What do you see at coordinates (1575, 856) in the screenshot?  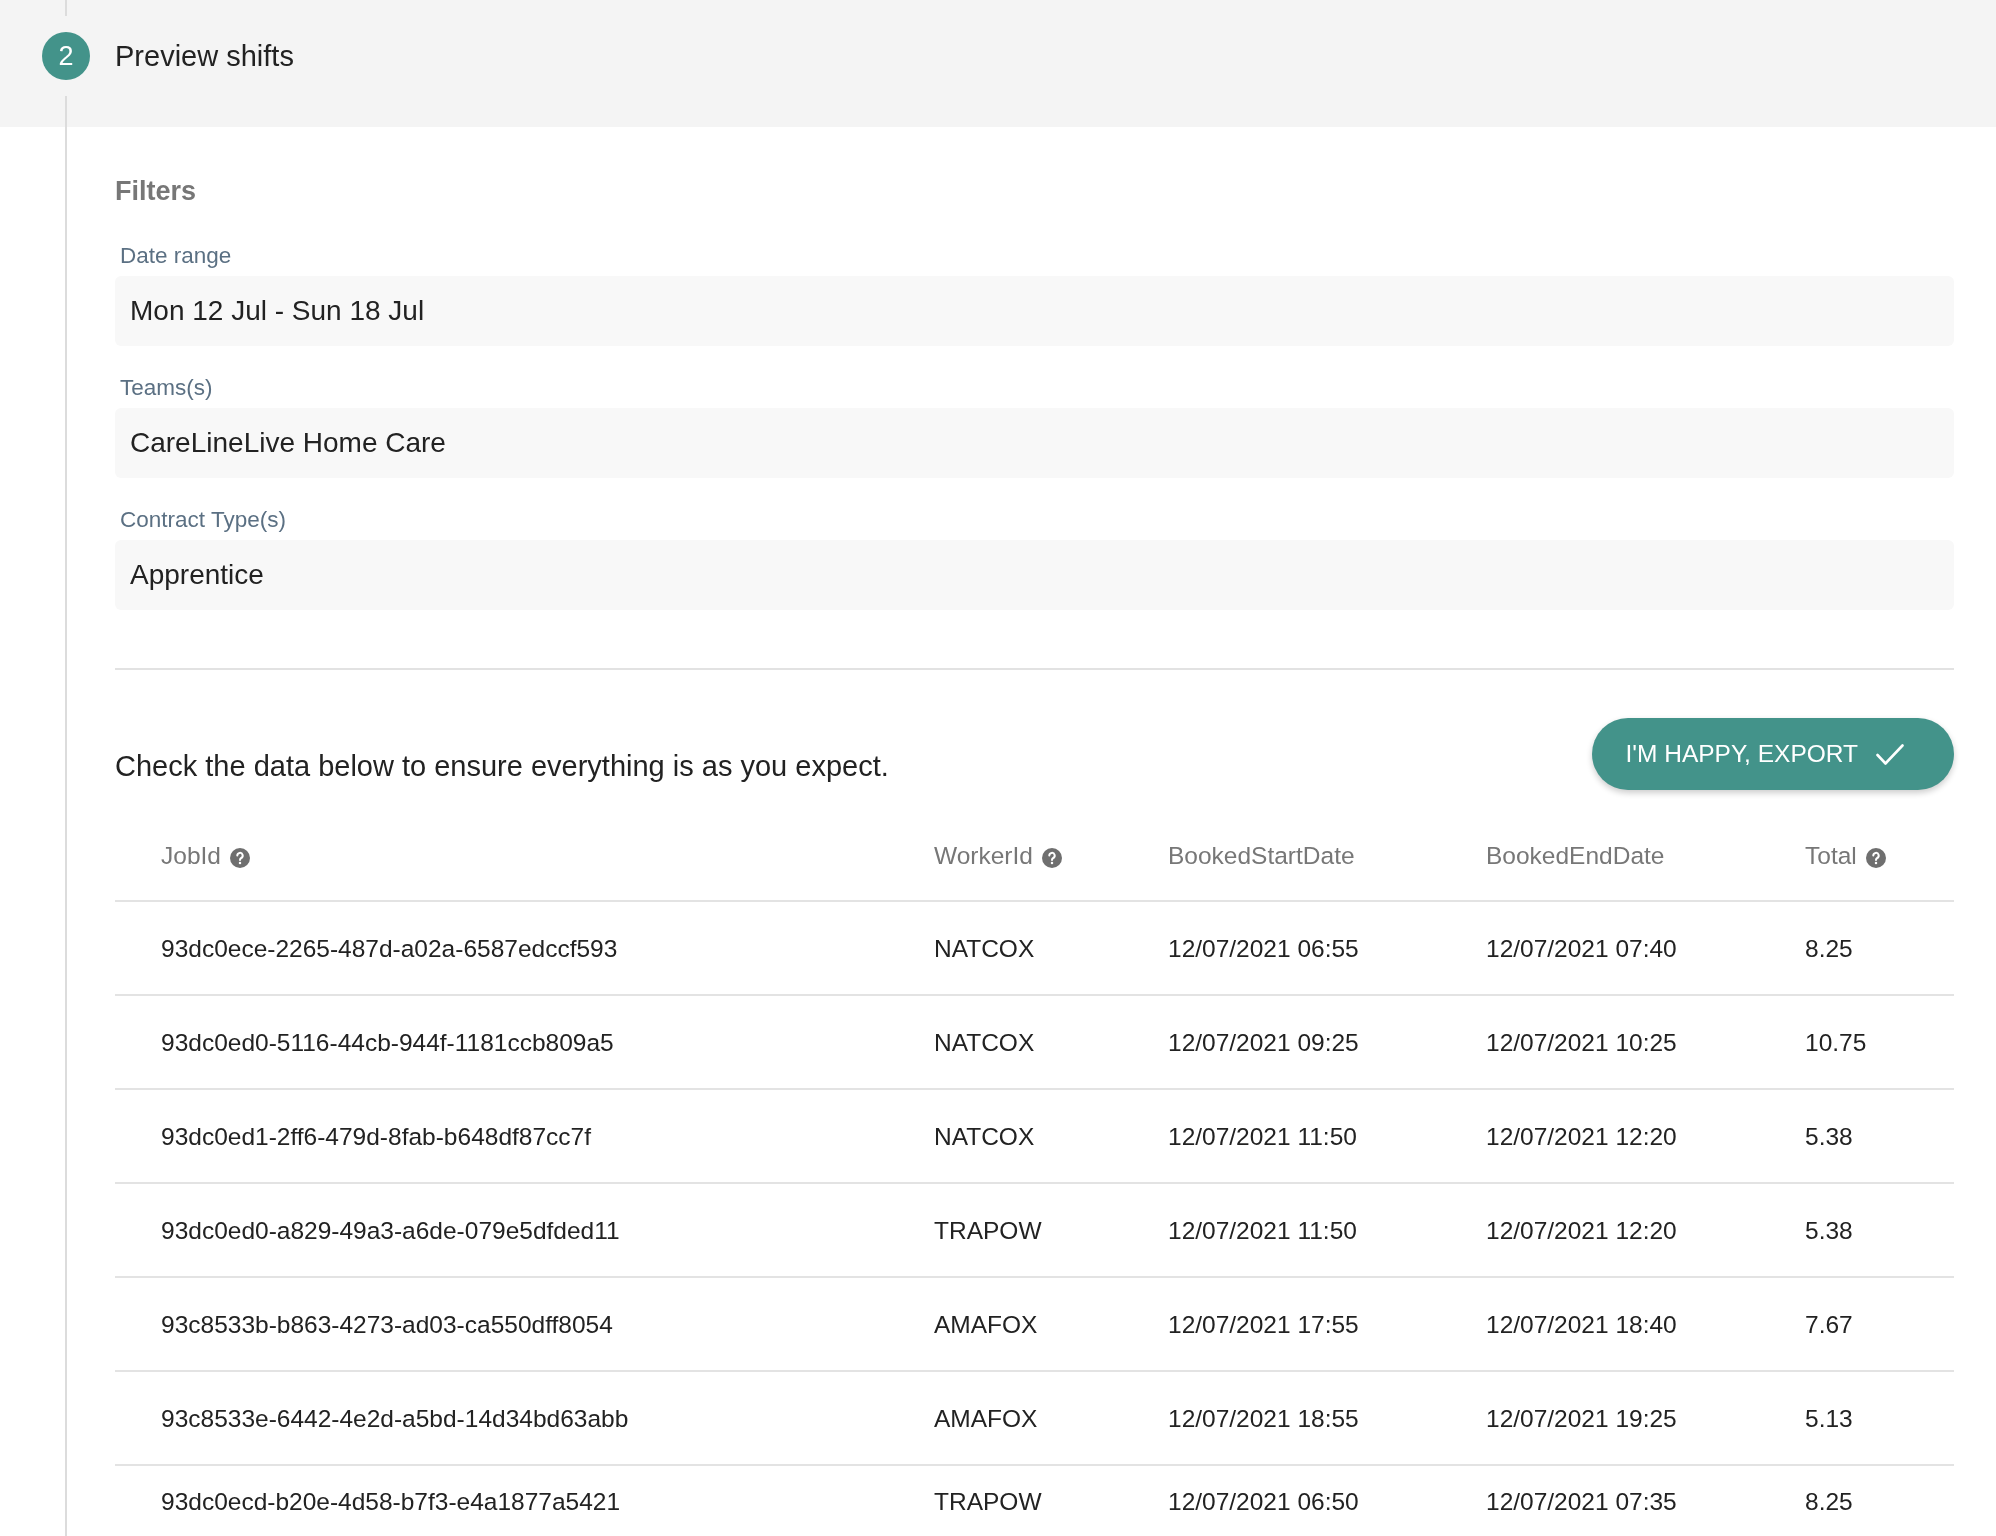 I see `column-header: BookedEndDate` at bounding box center [1575, 856].